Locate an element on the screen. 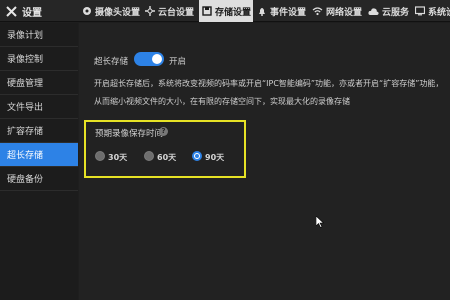 The width and height of the screenshot is (450, 300). help-glyph: ? is located at coordinates (163, 131).